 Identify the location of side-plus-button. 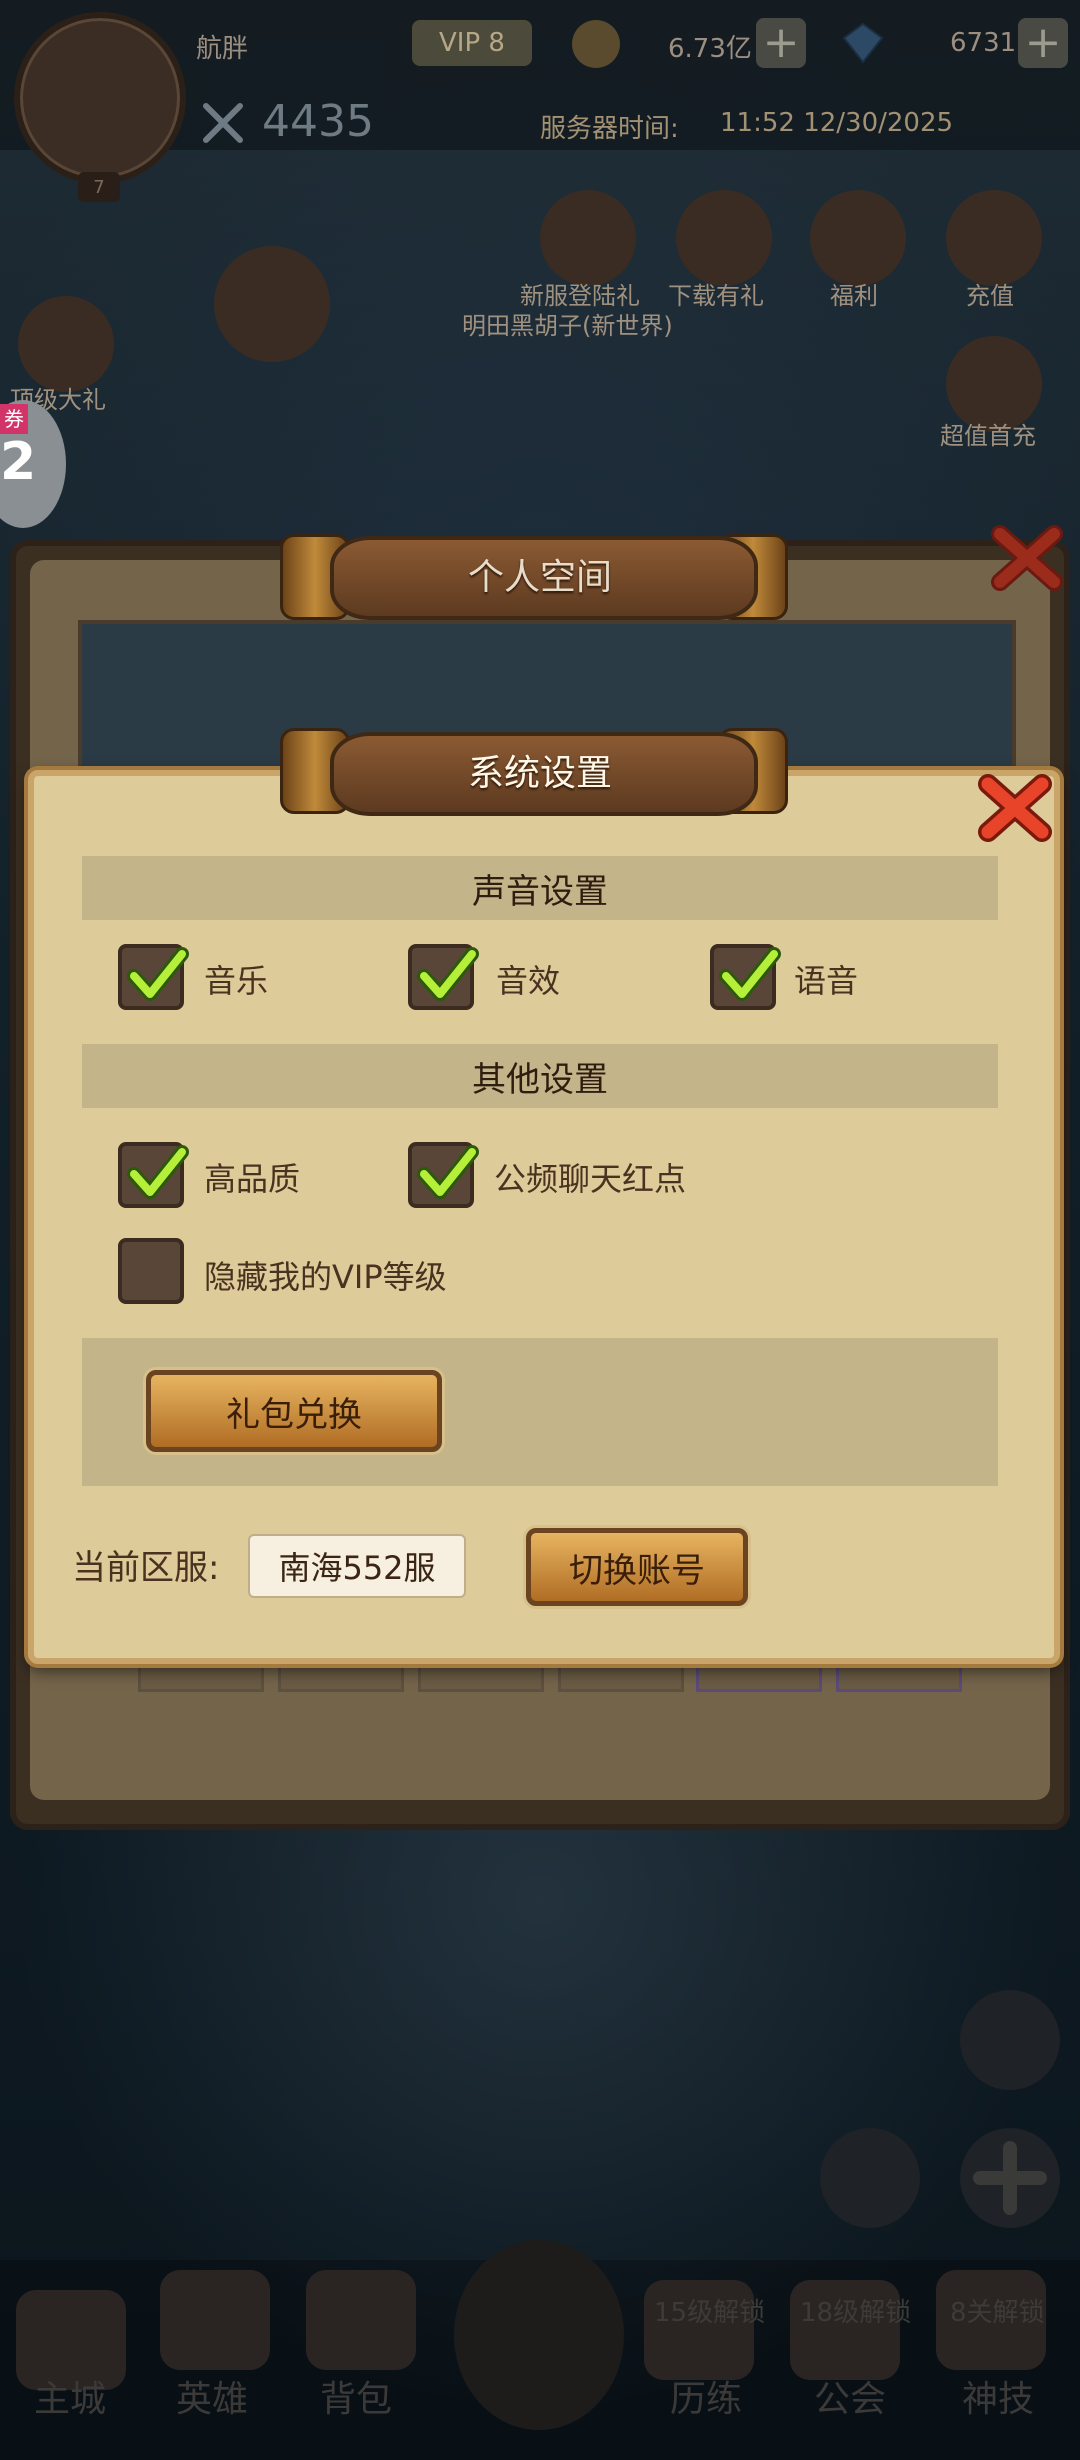
(1010, 2178).